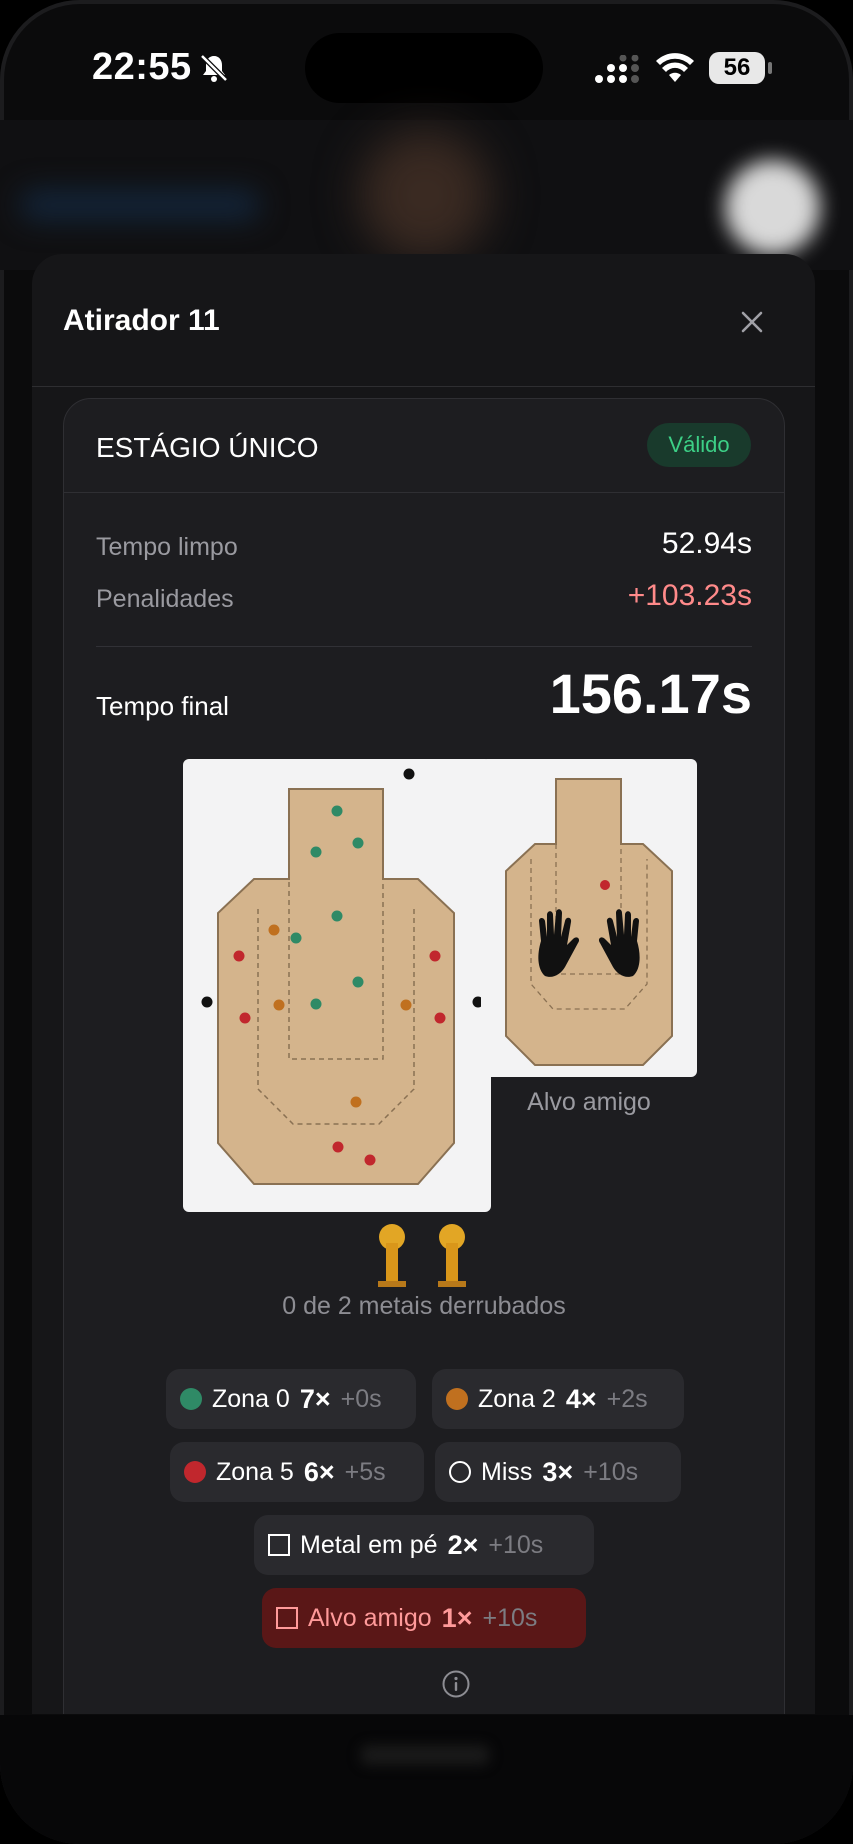  I want to click on status-time: 22:55, so click(142, 67).